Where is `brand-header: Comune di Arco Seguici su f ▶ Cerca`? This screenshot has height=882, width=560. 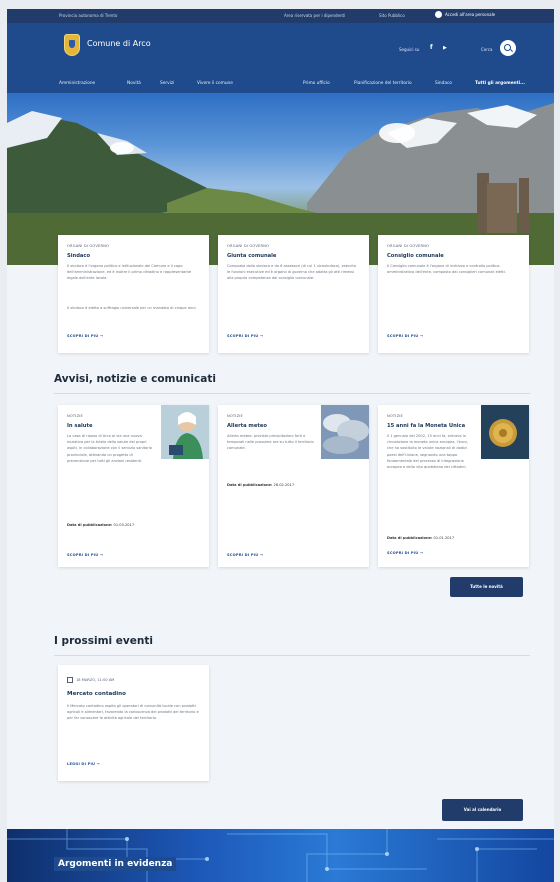 brand-header: Comune di Arco Seguici su f ▶ Cerca is located at coordinates (280, 49).